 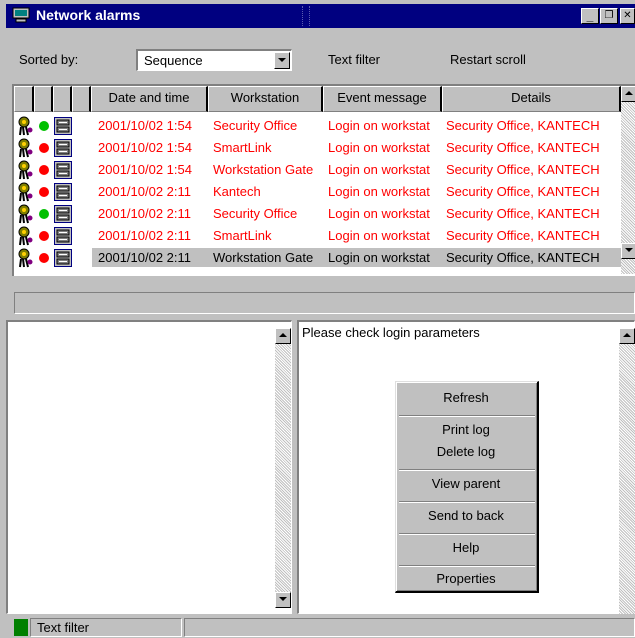 I want to click on minimize-button: _, so click(x=590, y=16).